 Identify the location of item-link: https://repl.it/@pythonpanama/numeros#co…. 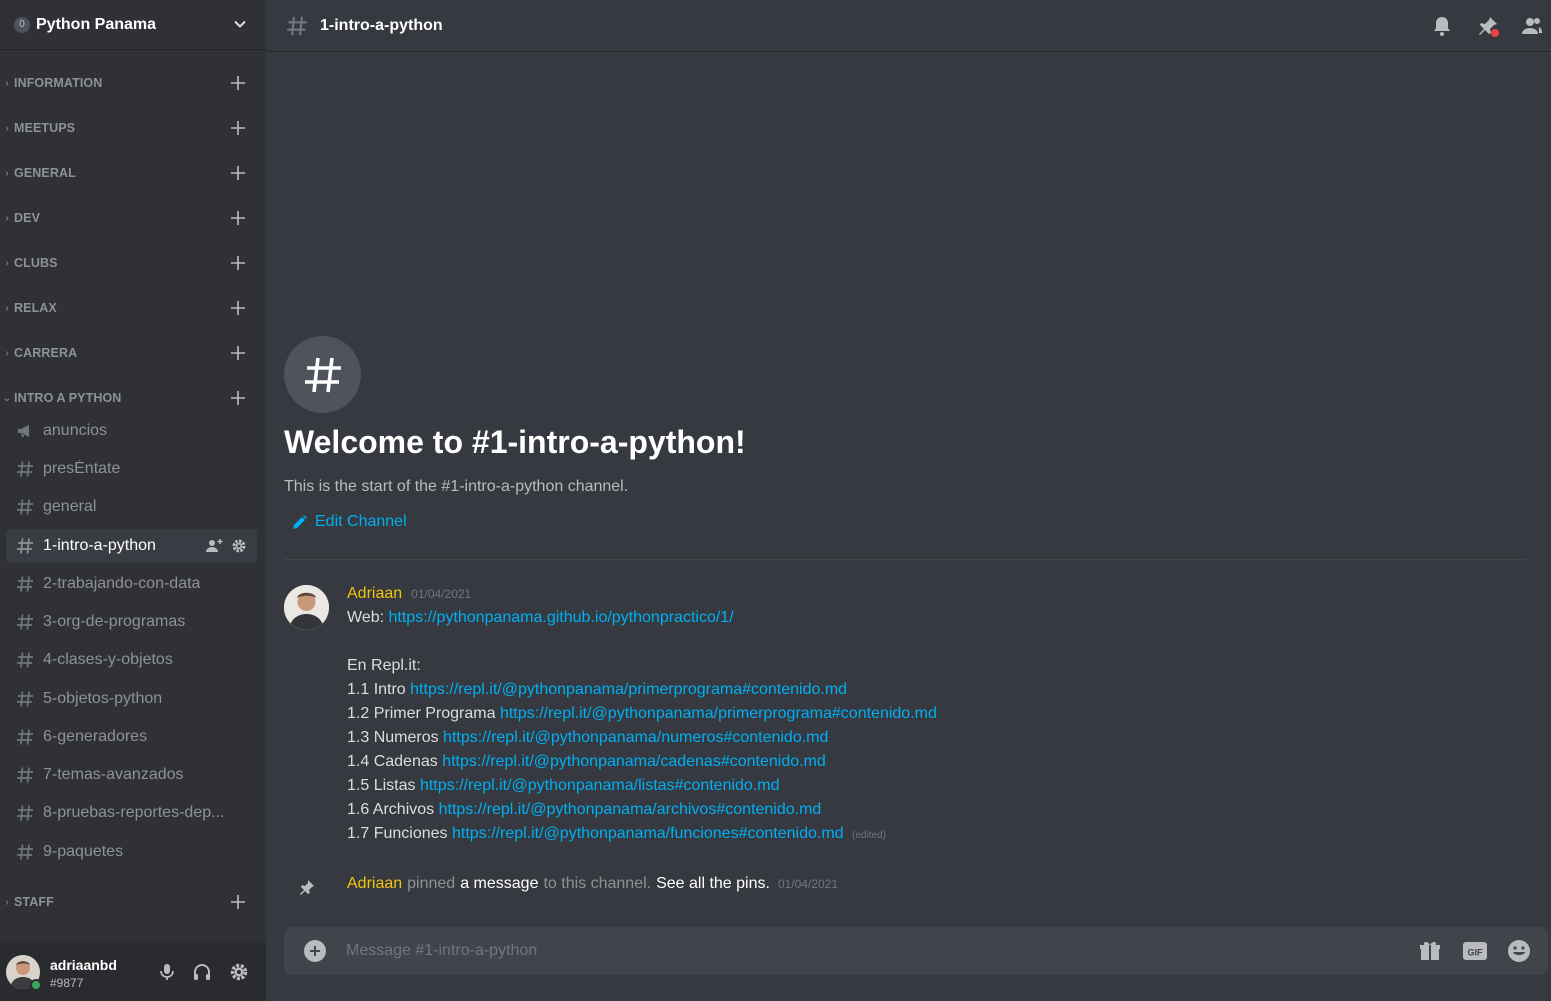
(635, 737).